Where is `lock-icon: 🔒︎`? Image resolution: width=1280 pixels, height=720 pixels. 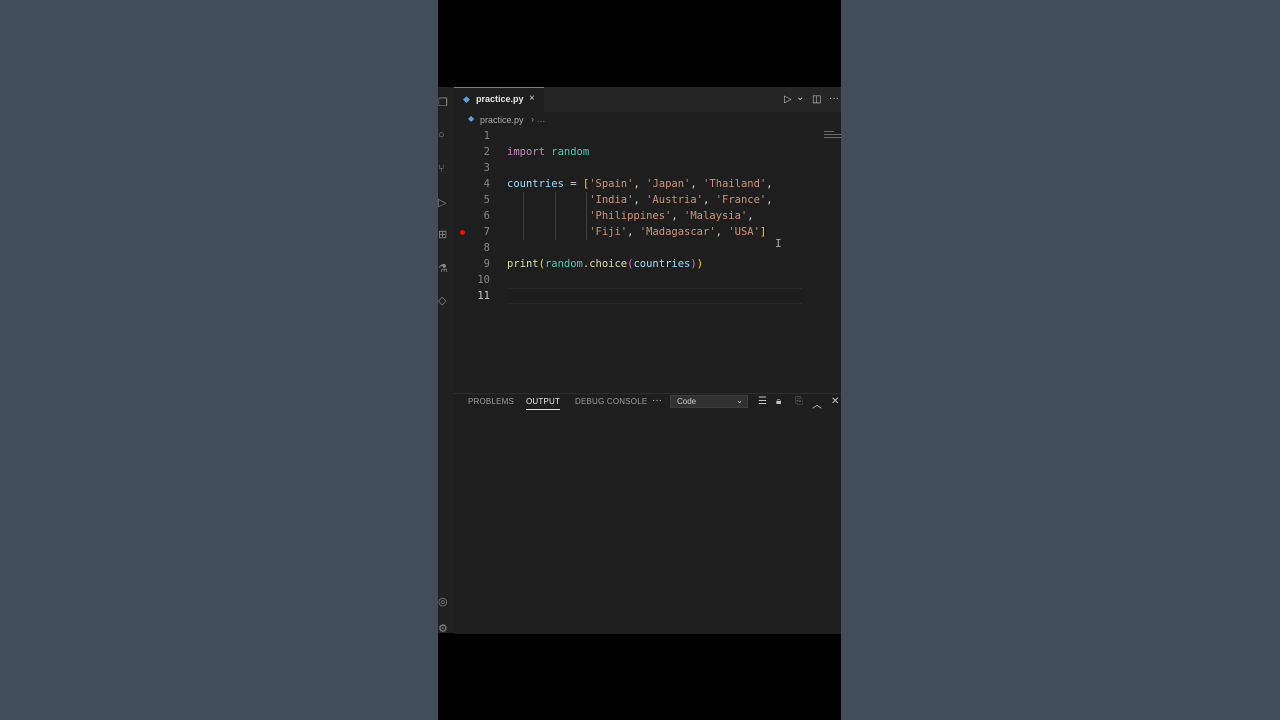 lock-icon: 🔒︎ is located at coordinates (778, 401).